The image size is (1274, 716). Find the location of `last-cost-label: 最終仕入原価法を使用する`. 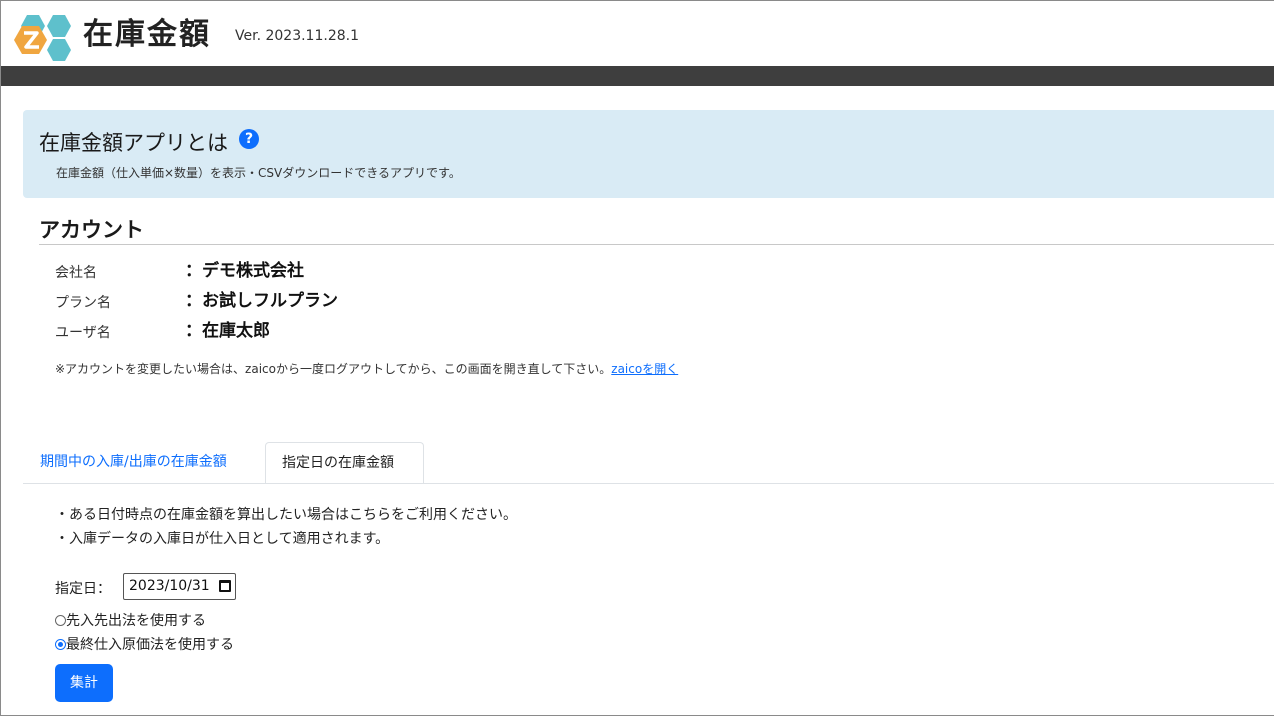

last-cost-label: 最終仕入原価法を使用する is located at coordinates (150, 645).